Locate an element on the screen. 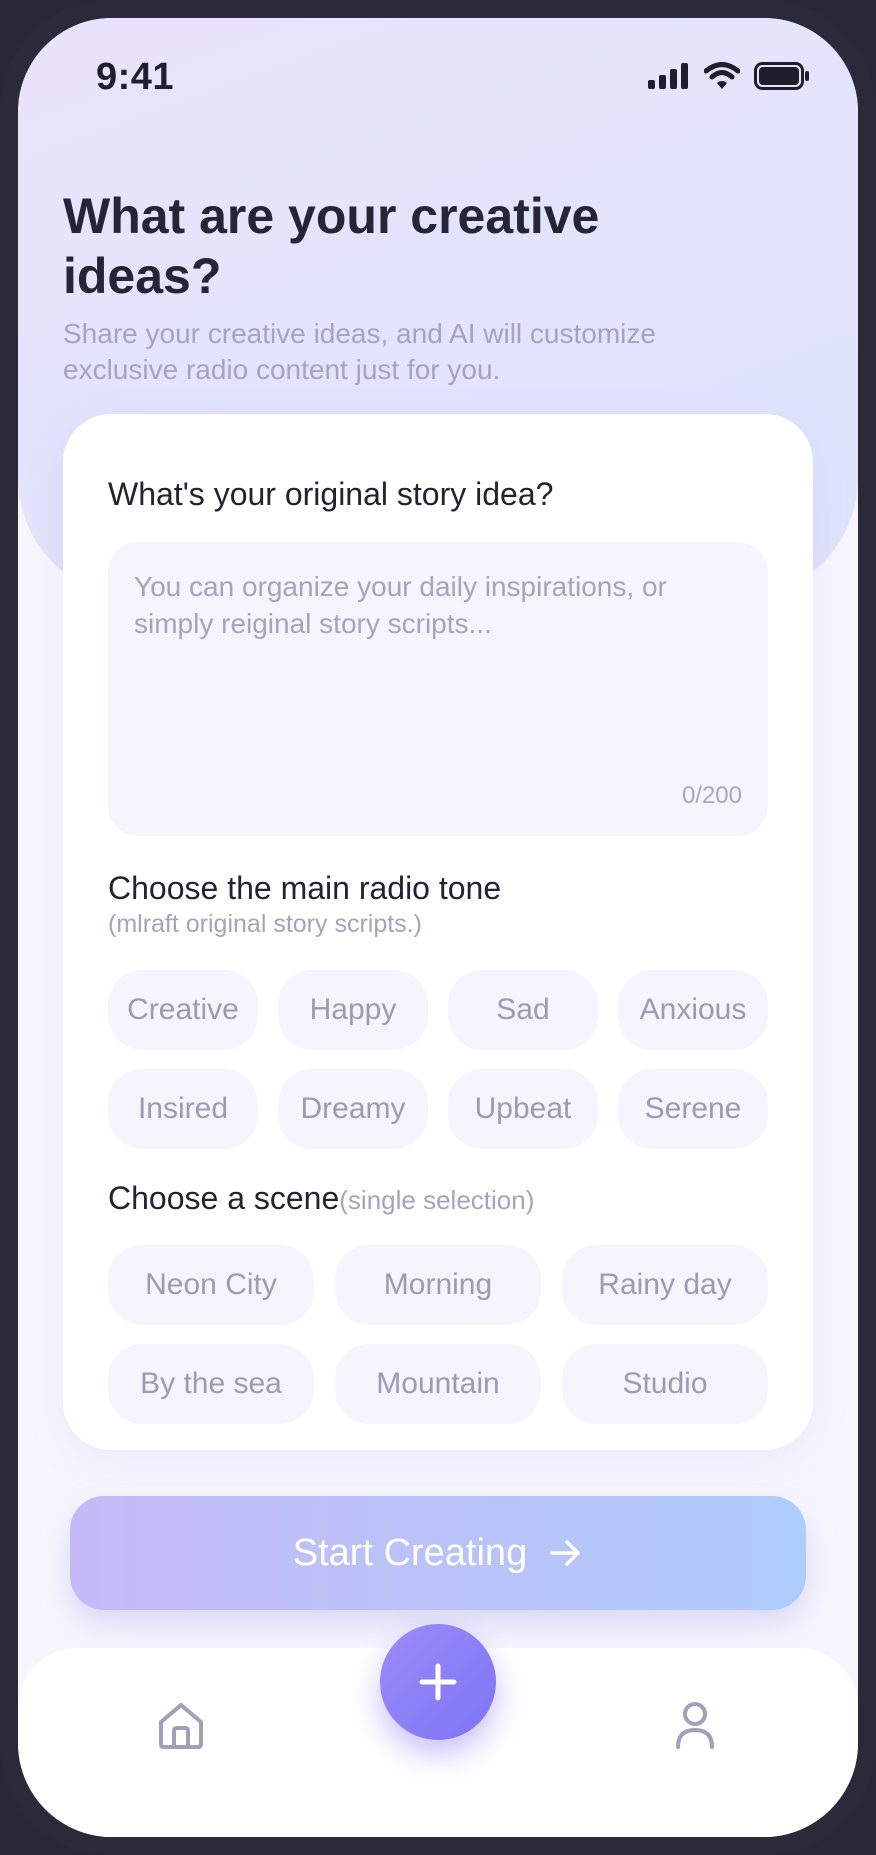  tone-chip-sad: Sad is located at coordinates (523, 1010).